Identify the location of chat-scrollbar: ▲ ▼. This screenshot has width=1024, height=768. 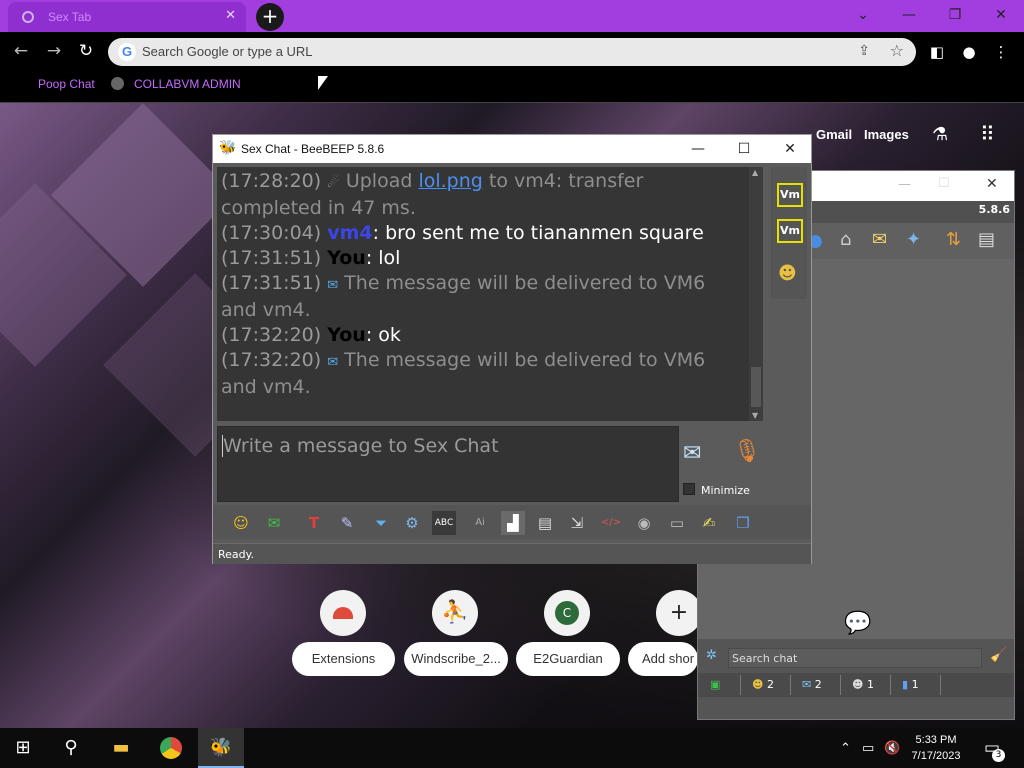
(756, 294).